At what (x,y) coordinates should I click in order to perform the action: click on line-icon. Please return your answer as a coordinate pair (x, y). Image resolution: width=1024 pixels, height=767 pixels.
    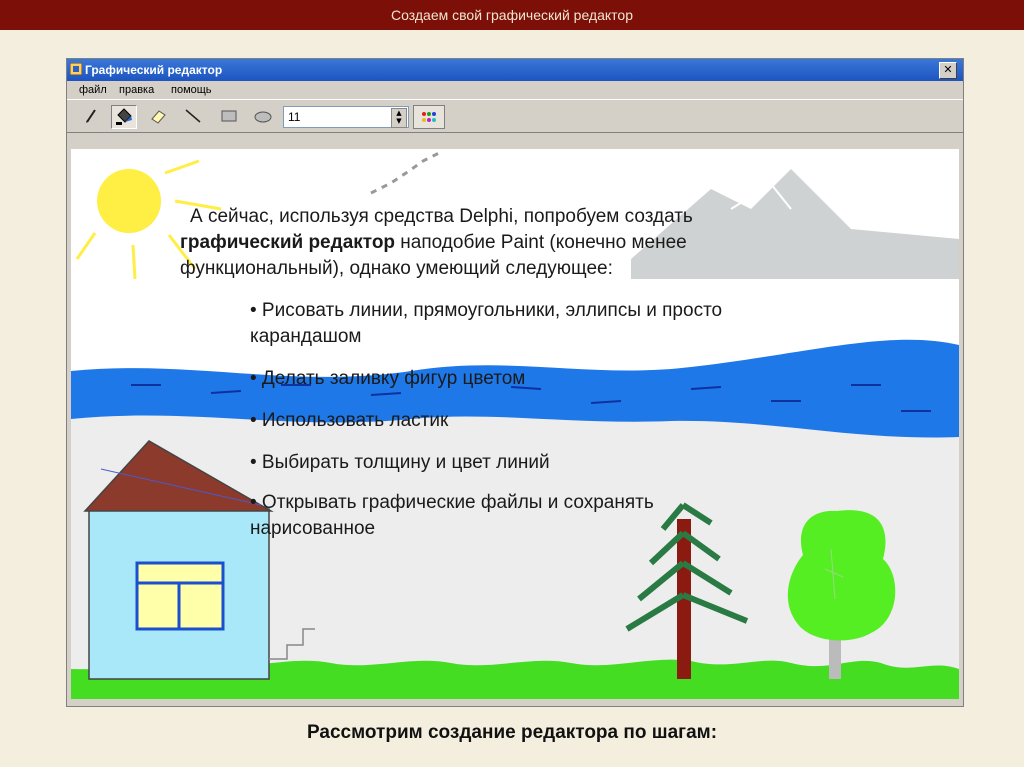
    Looking at the image, I should click on (193, 116).